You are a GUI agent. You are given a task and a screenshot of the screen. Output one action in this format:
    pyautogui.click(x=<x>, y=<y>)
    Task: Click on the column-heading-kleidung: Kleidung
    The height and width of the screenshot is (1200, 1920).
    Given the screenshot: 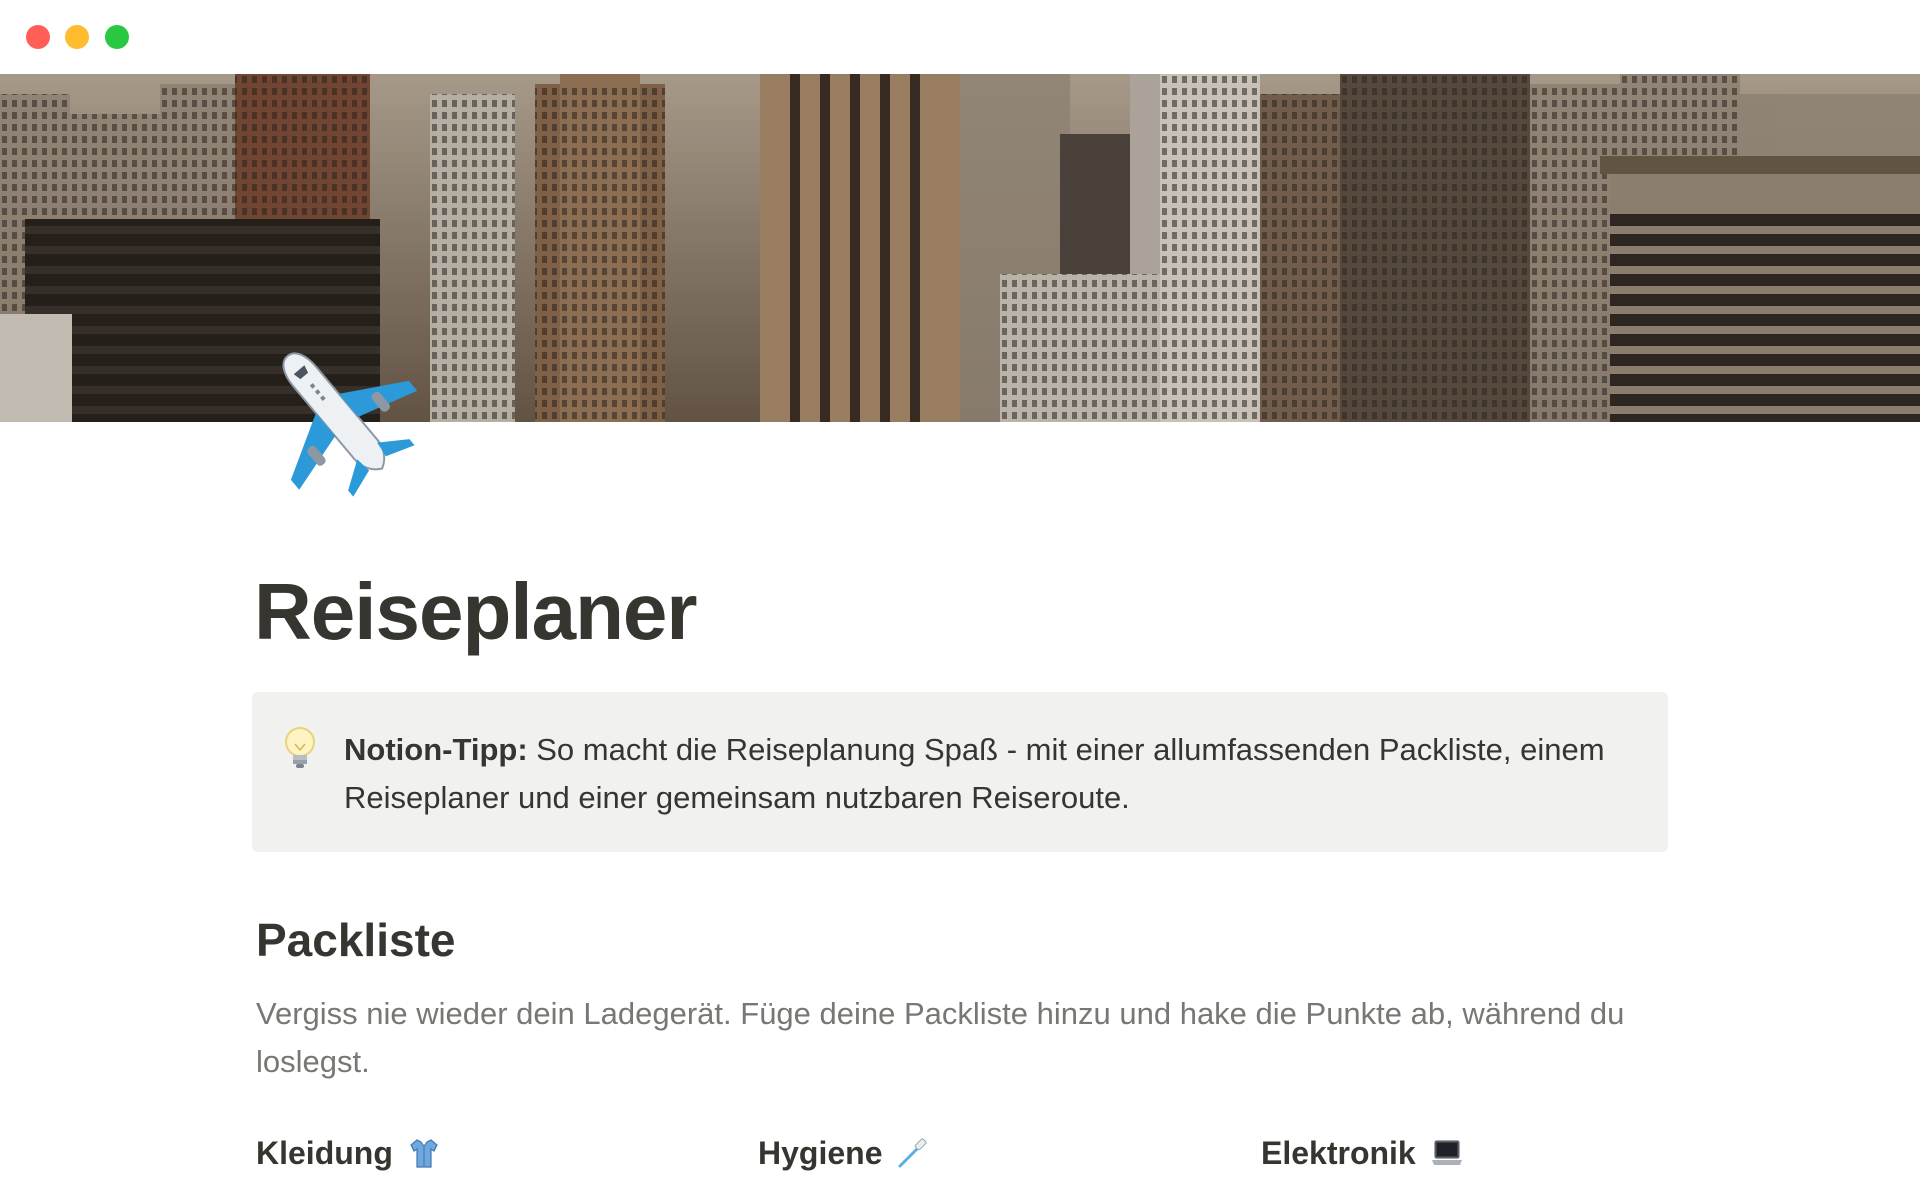 What is the action you would take?
    pyautogui.click(x=348, y=1153)
    